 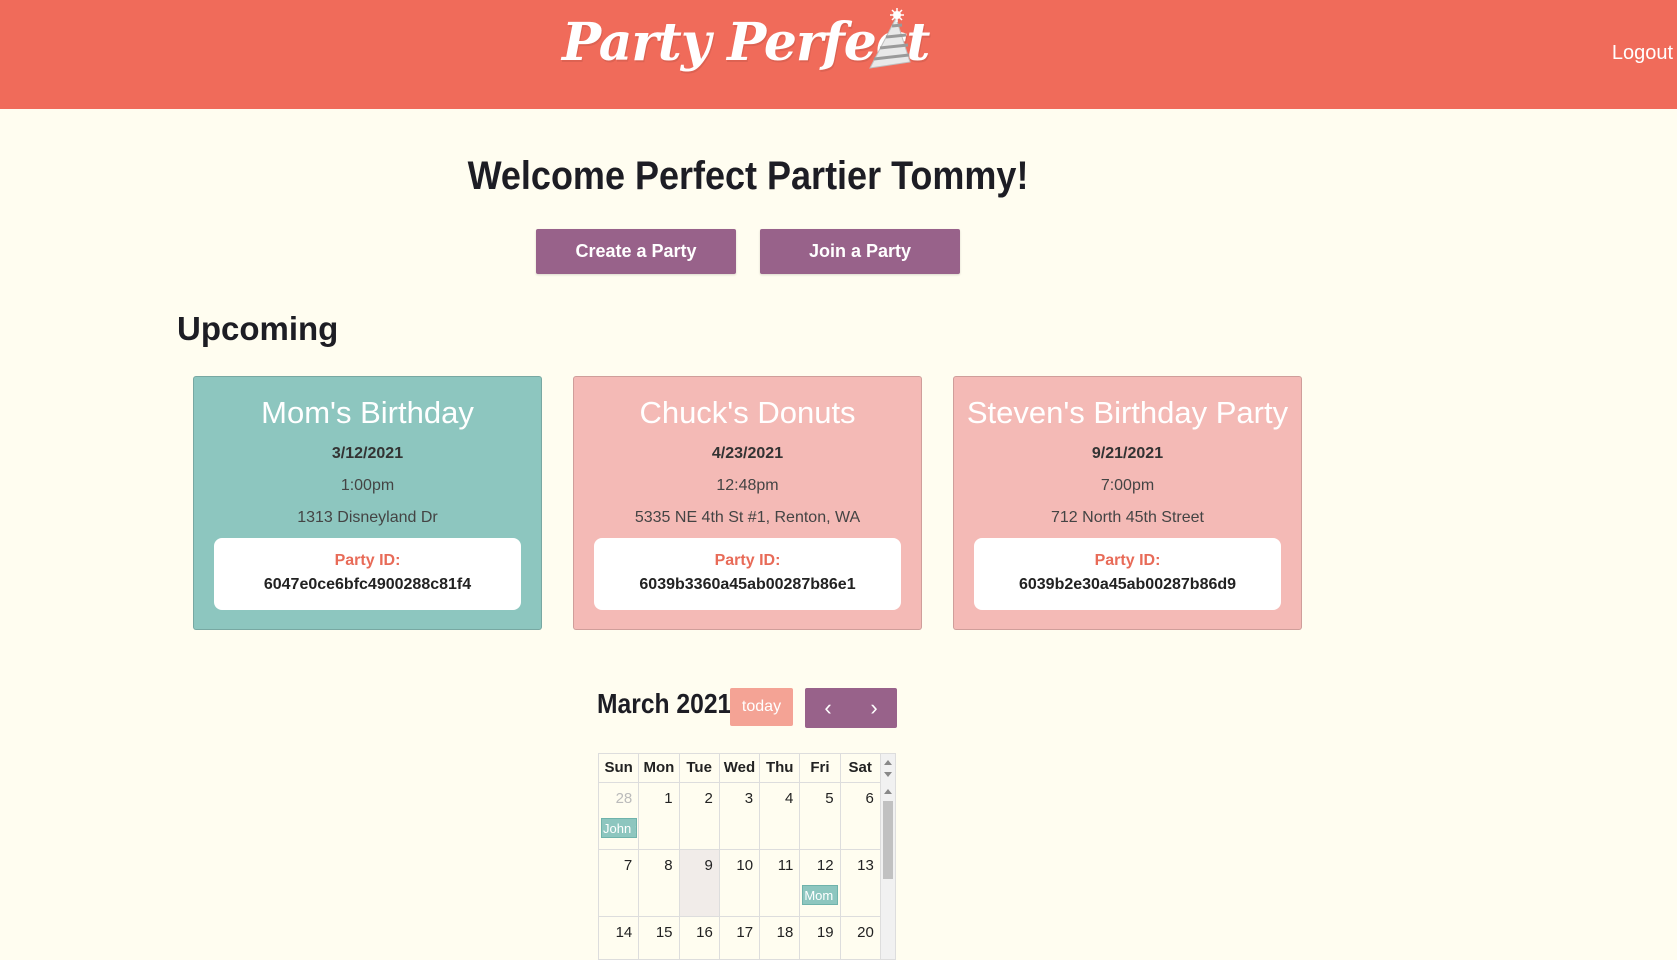 I want to click on party-time: 7:00pm, so click(x=1127, y=485).